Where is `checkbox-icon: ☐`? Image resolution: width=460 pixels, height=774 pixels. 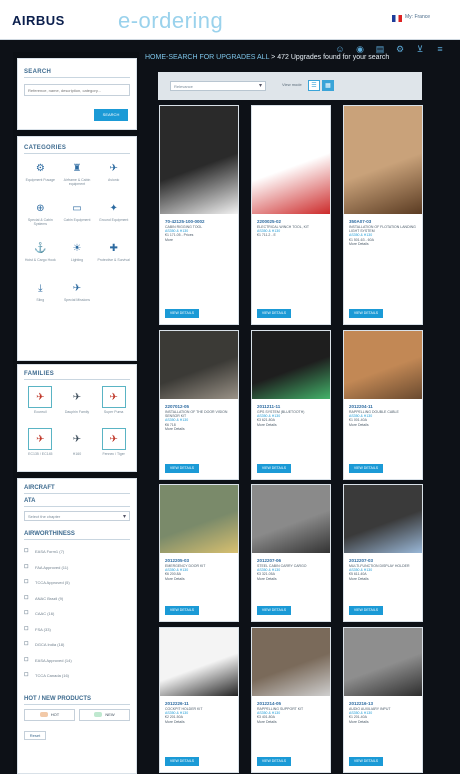
checkbox-icon: ☐ is located at coordinates (26, 675).